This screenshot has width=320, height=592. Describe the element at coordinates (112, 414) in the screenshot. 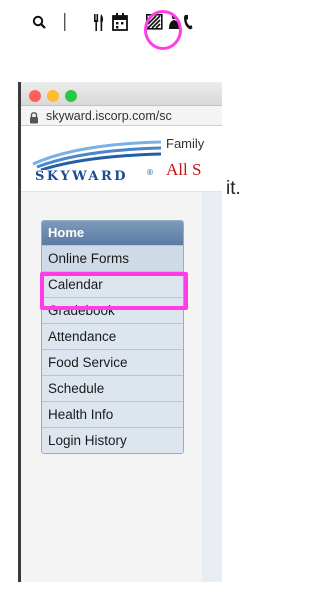

I see `nav-item-health-info: Health Info` at that location.